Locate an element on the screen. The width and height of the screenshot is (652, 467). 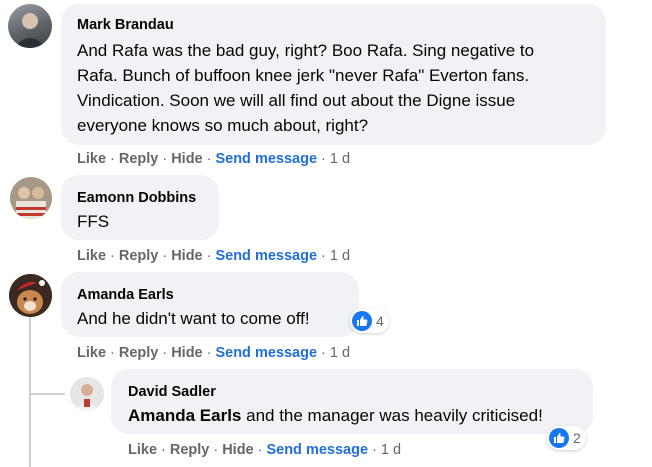
comment-author: Eamonn Dobbins is located at coordinates (141, 198).